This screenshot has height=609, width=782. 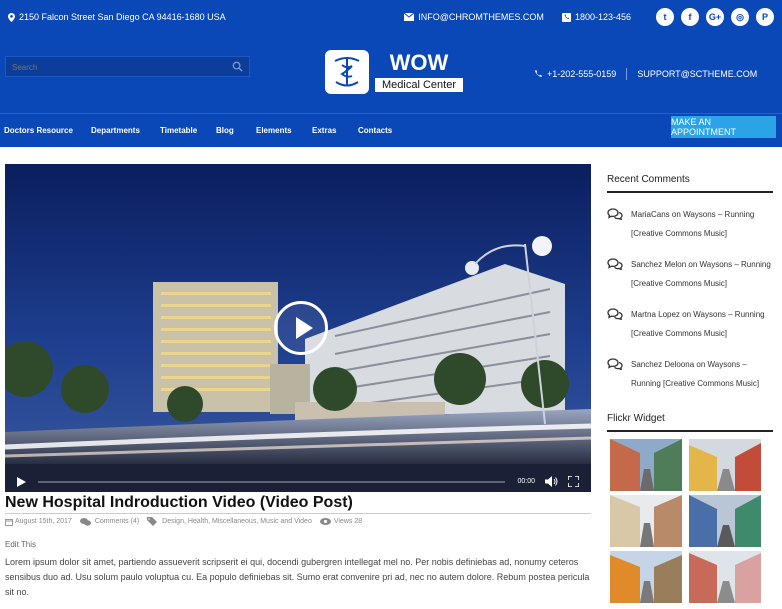 What do you see at coordinates (566, 17) in the screenshot?
I see `phone-box-icon` at bounding box center [566, 17].